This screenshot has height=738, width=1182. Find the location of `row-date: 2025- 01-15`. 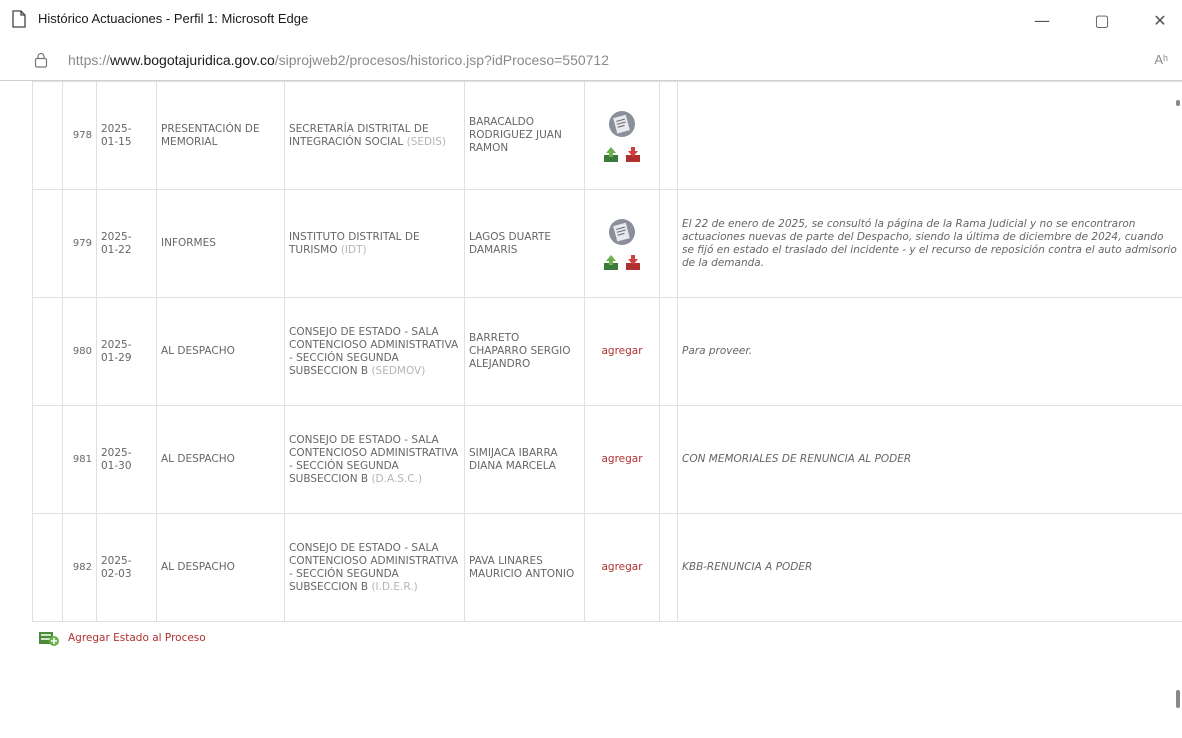

row-date: 2025- 01-15 is located at coordinates (126, 135).